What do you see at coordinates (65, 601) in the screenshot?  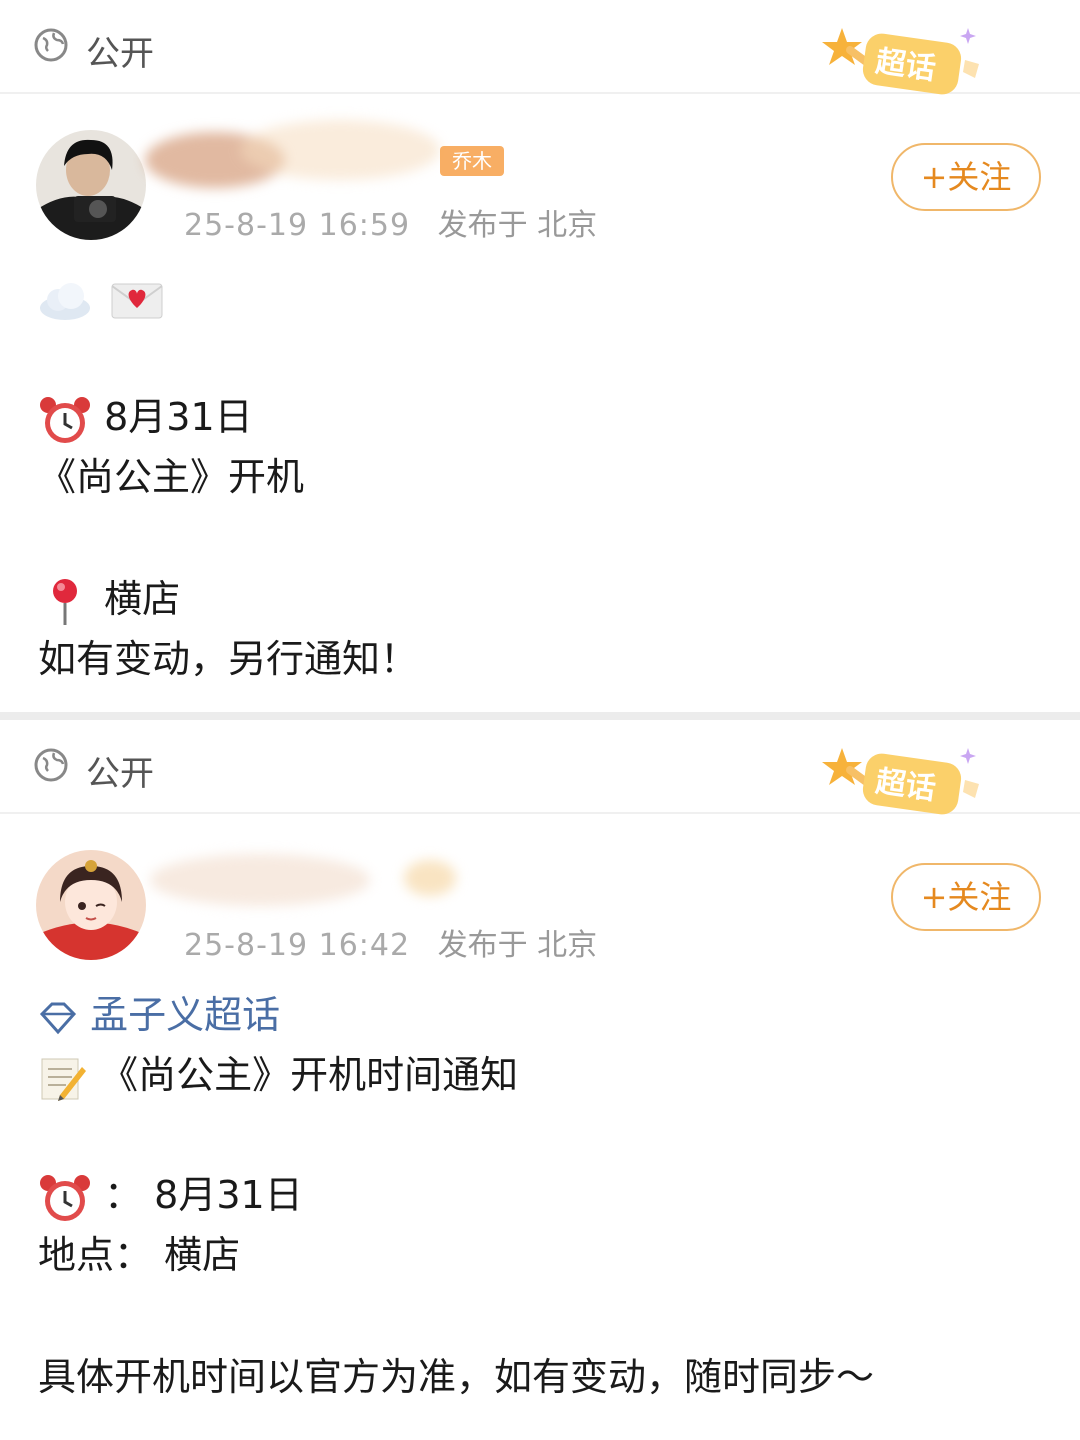 I see `pushpin-icon` at bounding box center [65, 601].